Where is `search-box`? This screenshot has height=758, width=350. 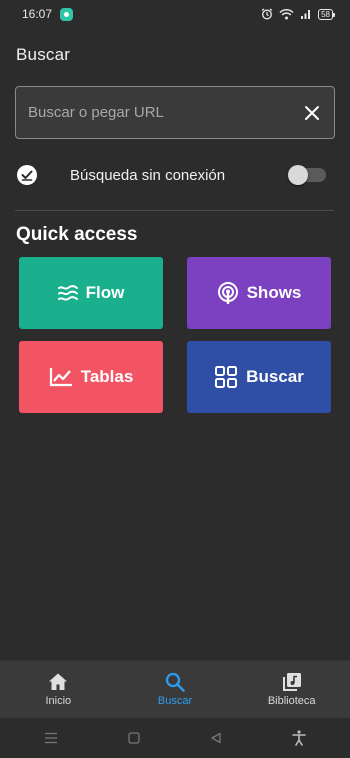
search-box is located at coordinates (175, 112).